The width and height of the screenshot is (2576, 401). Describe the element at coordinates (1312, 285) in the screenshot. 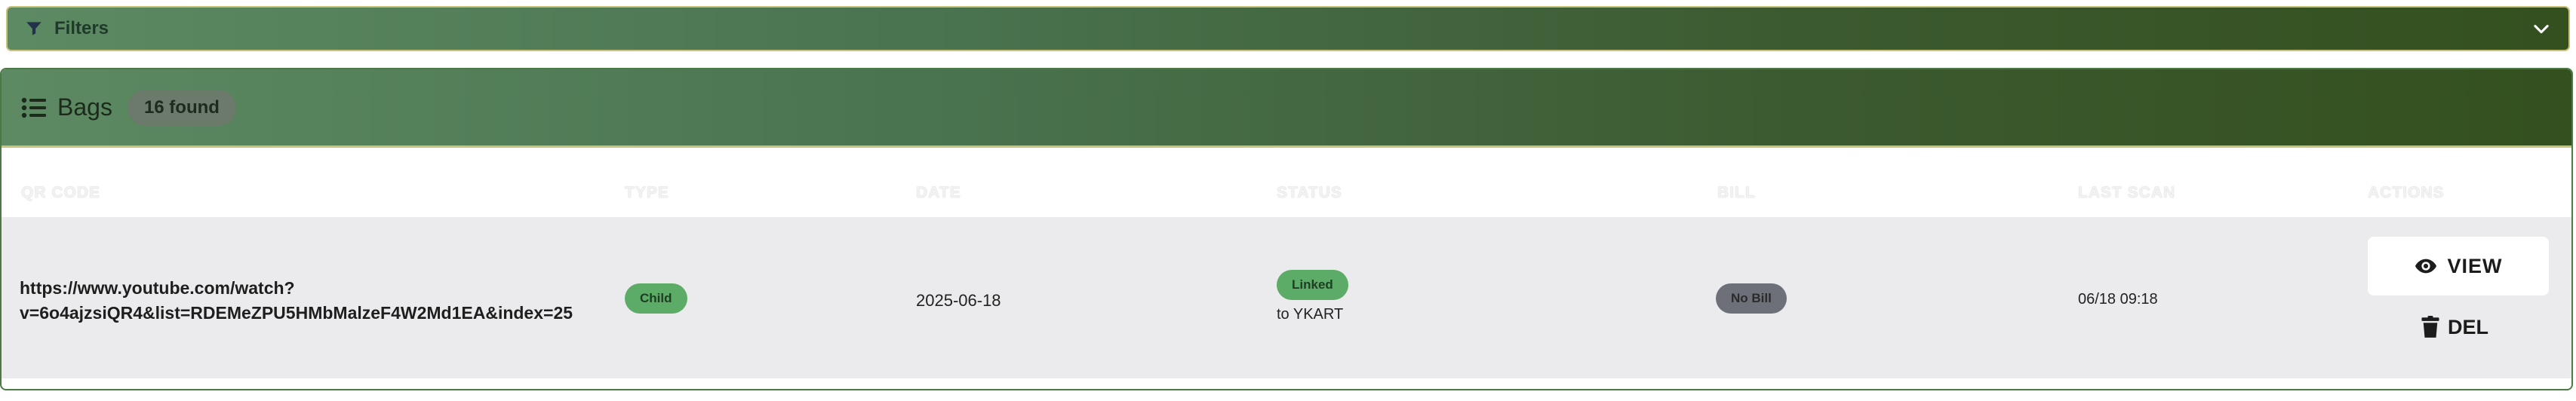

I see `status-badge: Linked` at that location.